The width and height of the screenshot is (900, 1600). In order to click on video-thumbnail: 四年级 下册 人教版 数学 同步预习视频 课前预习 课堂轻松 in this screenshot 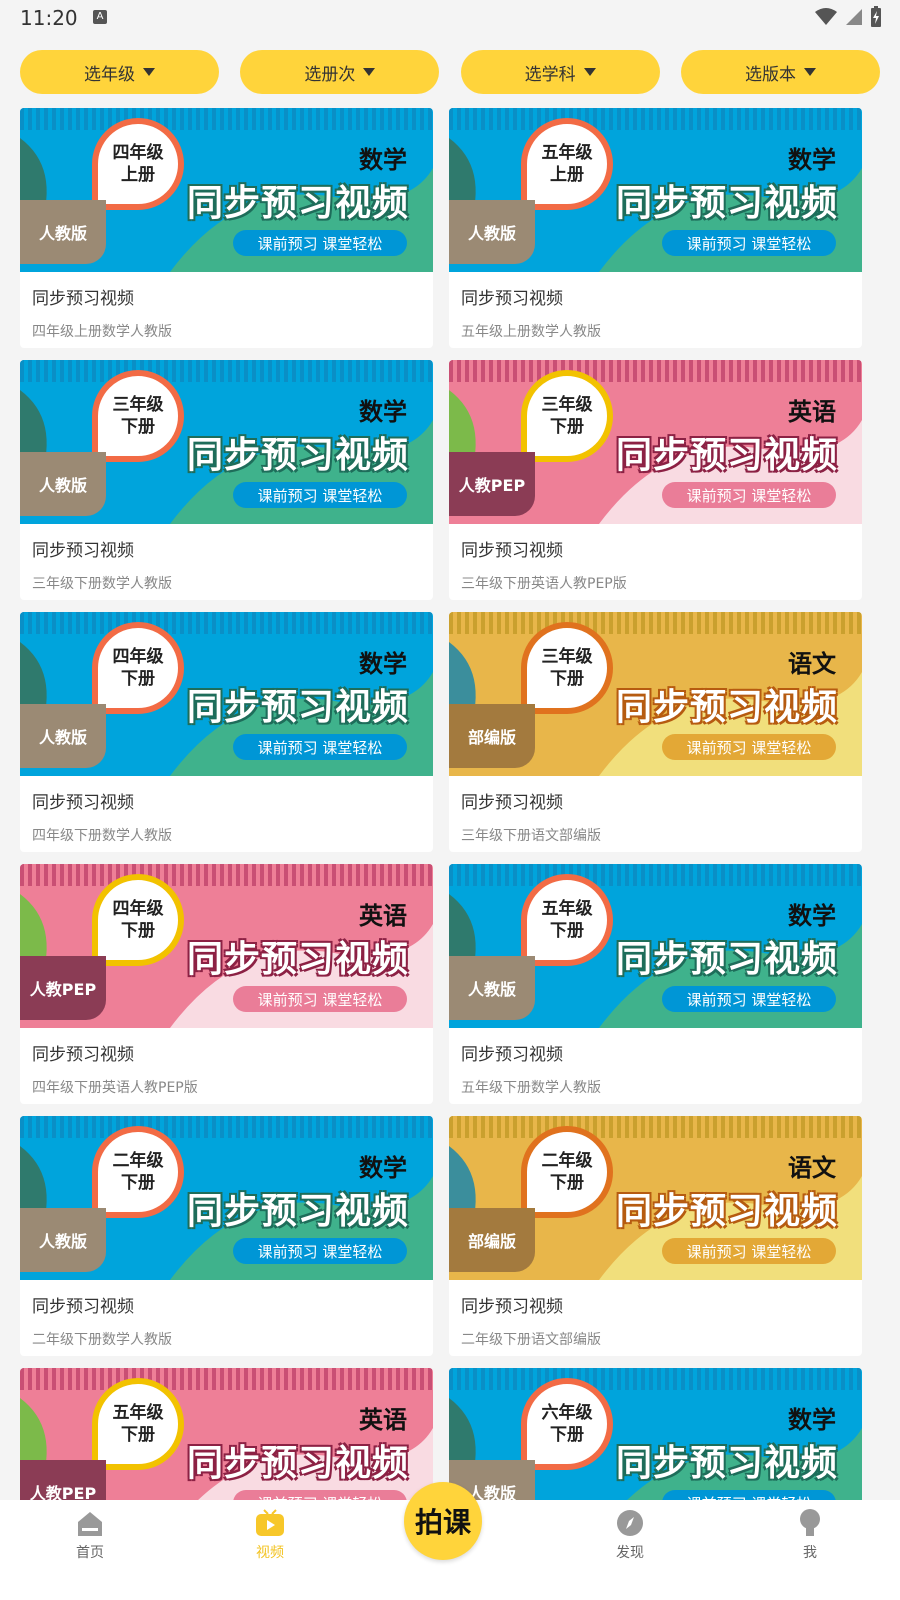, I will do `click(226, 694)`.